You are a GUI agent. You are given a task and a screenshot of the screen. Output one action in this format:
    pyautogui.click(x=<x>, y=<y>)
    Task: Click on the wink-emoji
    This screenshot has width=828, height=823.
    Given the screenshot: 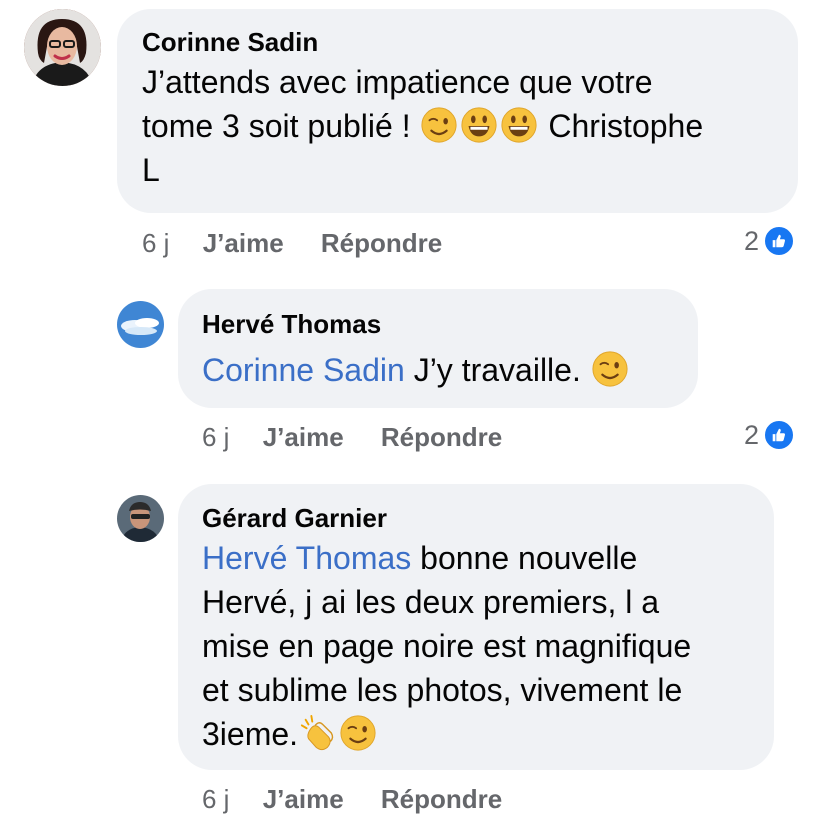 What is the action you would take?
    pyautogui.click(x=358, y=733)
    